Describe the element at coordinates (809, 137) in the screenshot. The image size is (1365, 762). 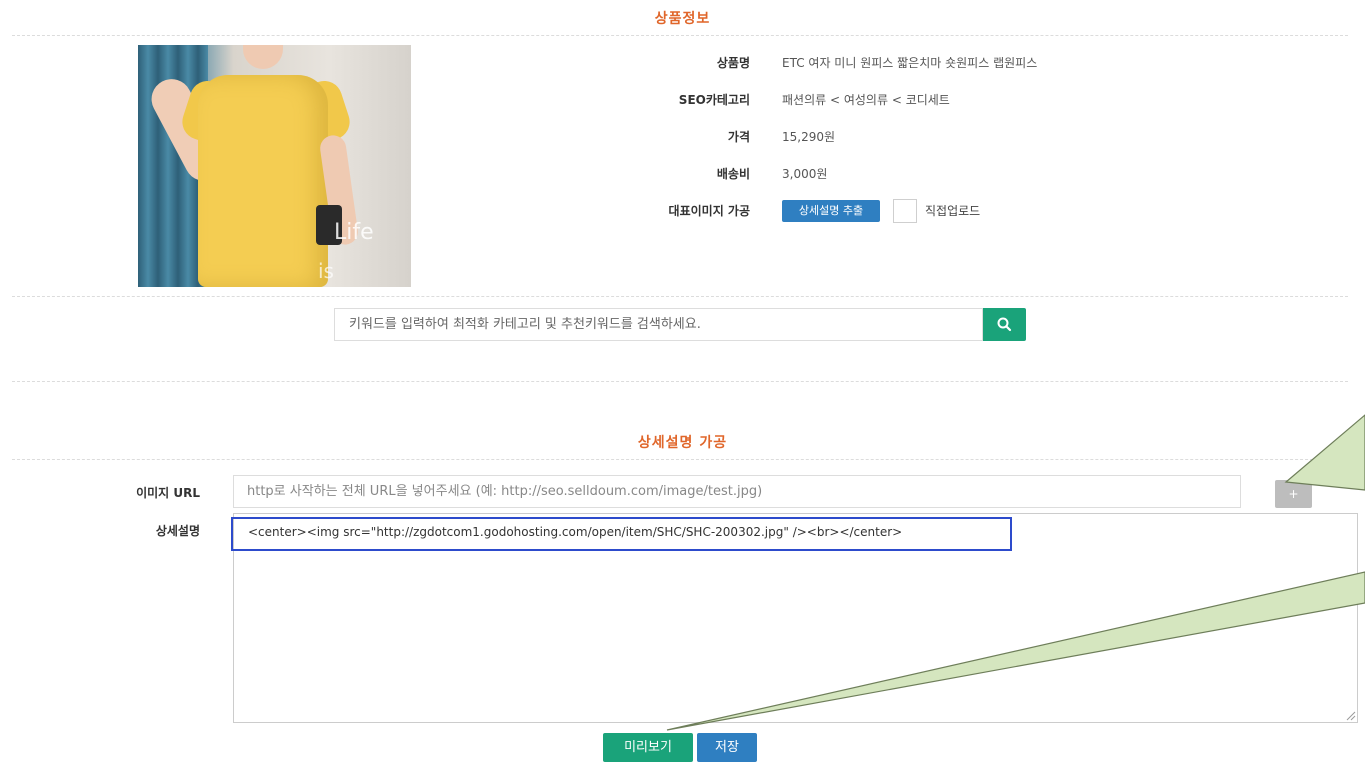
I see `price-value: 15,290원` at that location.